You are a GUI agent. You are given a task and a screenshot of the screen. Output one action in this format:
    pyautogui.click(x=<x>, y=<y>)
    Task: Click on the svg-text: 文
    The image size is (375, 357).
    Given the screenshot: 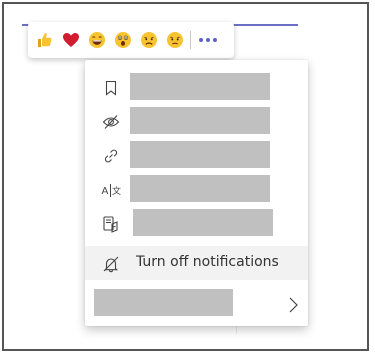 What is the action you would take?
    pyautogui.click(x=116, y=191)
    